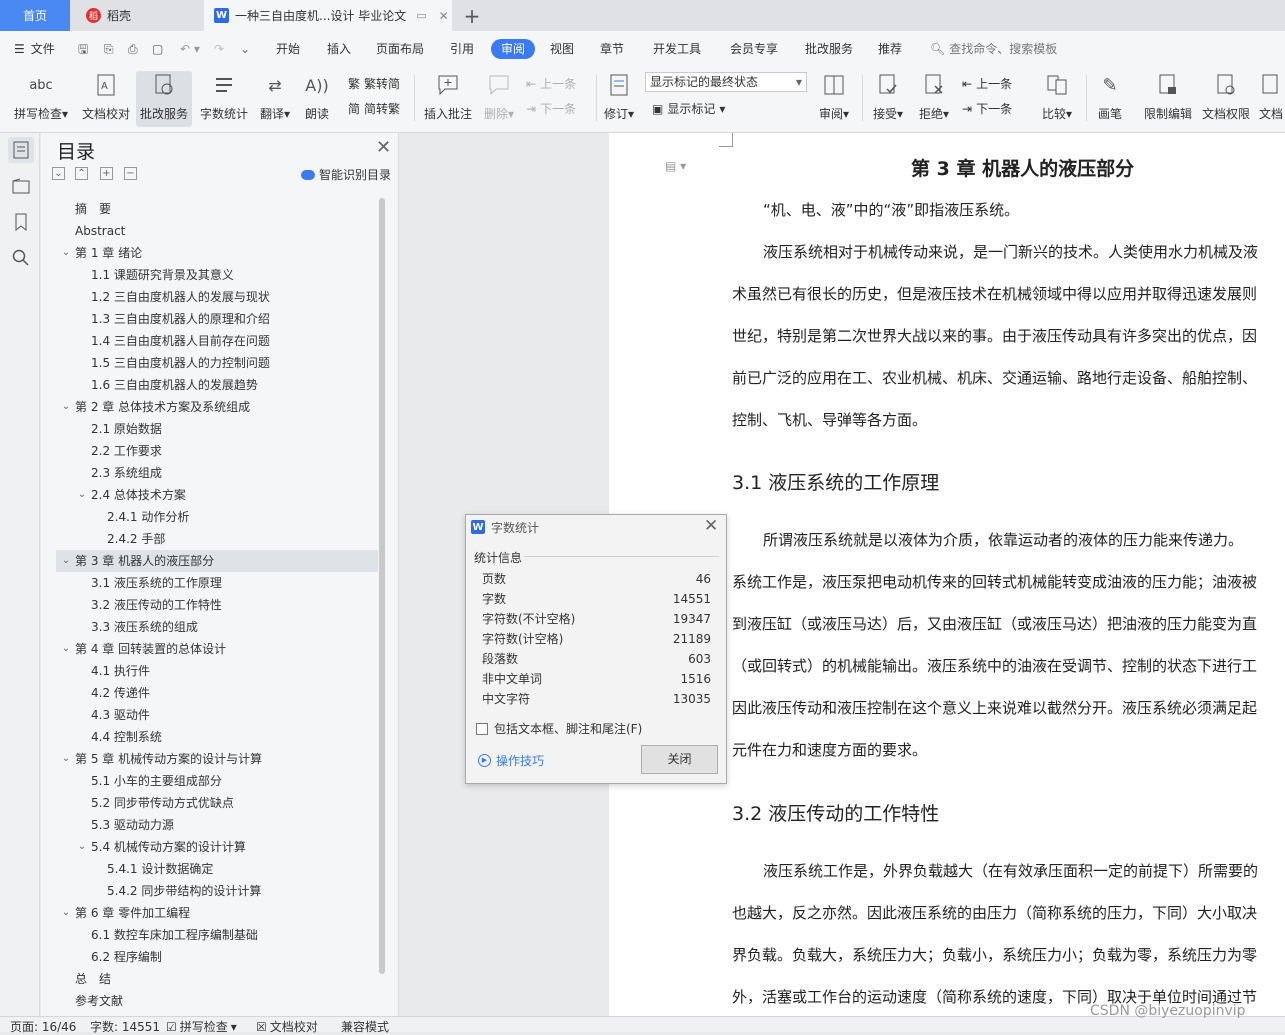 Image resolution: width=1285 pixels, height=1035 pixels. What do you see at coordinates (109, 49) in the screenshot?
I see `export-pdf-icon: ⎘` at bounding box center [109, 49].